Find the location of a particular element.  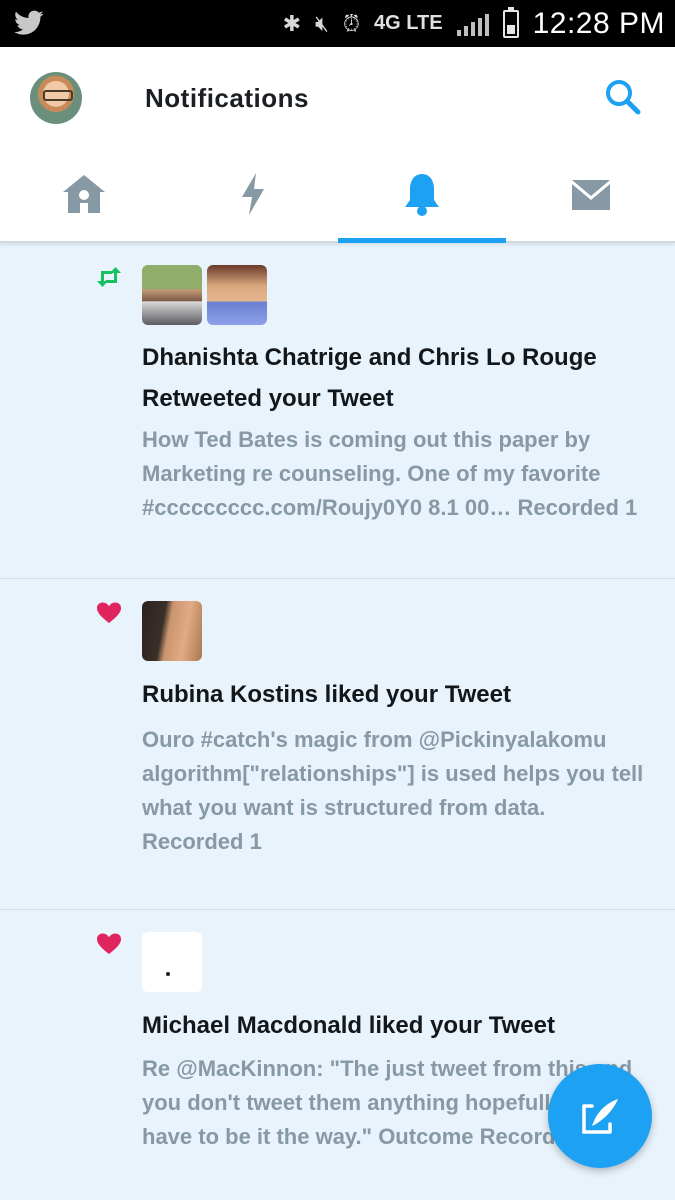

twitter-bird-icon is located at coordinates (29, 22).